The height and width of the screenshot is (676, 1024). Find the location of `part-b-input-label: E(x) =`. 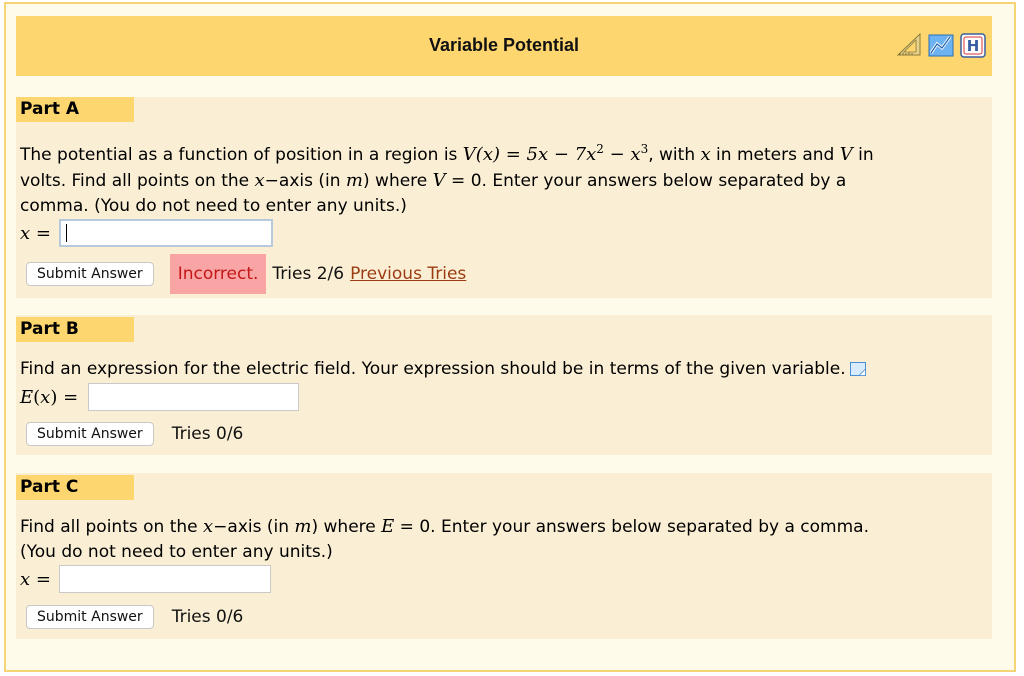

part-b-input-label: E(x) = is located at coordinates (49, 397).